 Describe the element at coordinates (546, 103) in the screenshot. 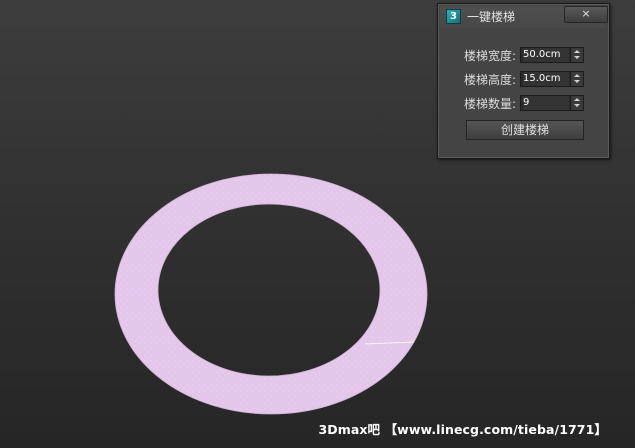

I see `stair-count-input: 9` at that location.